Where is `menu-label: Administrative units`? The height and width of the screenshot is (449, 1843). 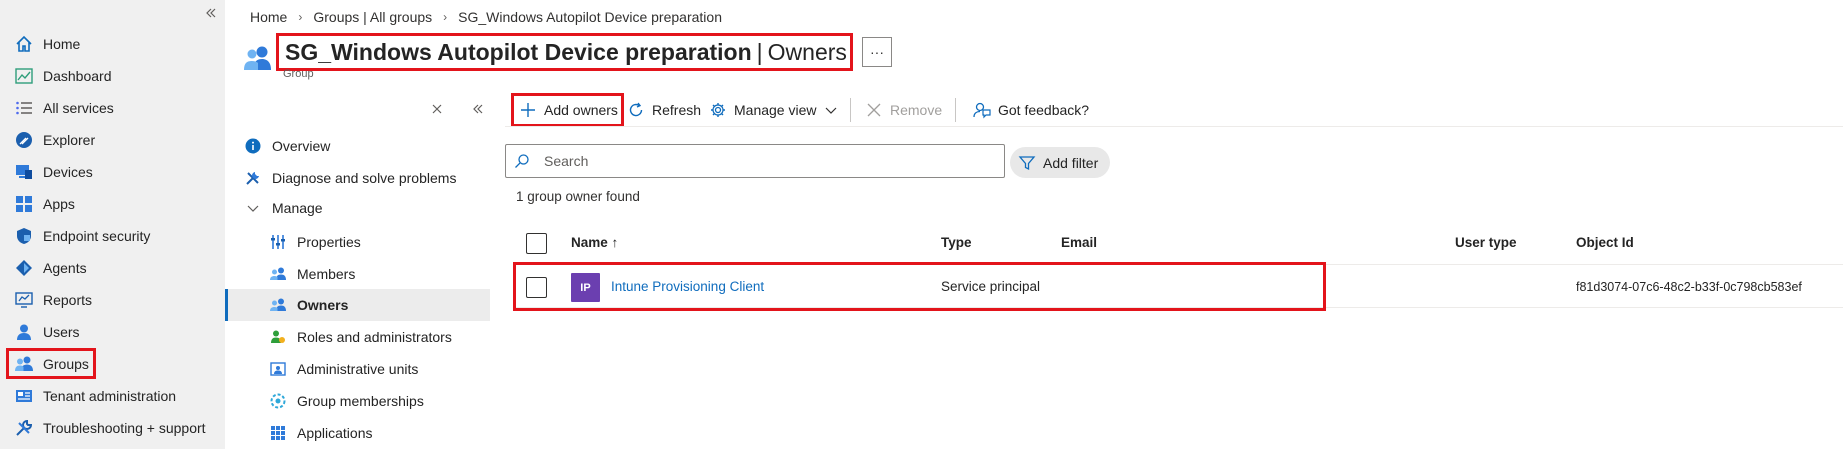 menu-label: Administrative units is located at coordinates (358, 369).